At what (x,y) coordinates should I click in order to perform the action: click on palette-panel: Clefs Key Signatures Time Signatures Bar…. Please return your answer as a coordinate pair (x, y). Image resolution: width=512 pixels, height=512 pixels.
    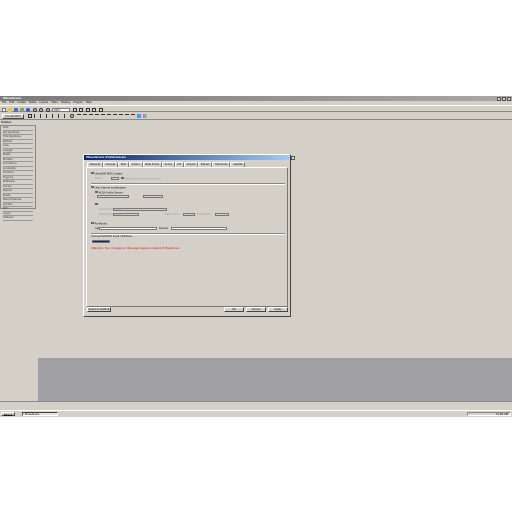
    Looking at the image, I should click on (18, 173).